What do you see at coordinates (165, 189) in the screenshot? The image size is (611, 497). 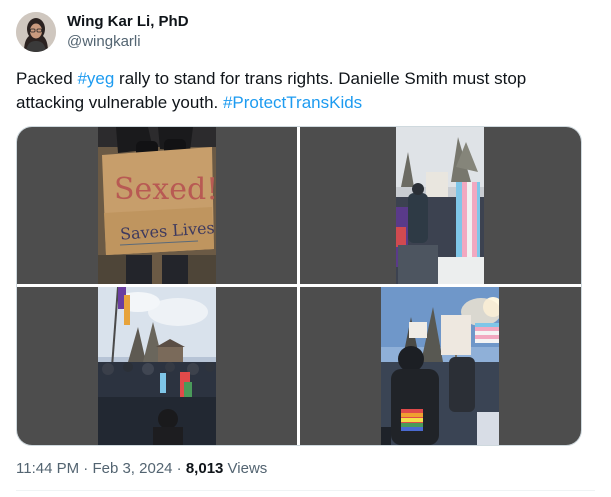 I see `sign-text-1: Sexed!` at bounding box center [165, 189].